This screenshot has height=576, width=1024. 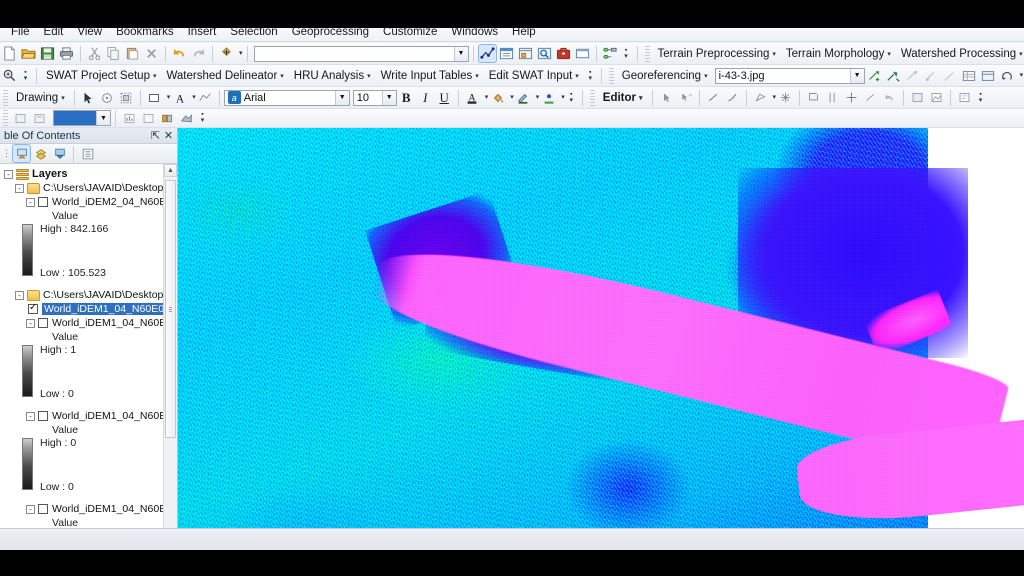 I want to click on menu-hru-analysis: HRU Analysis ▾, so click(x=332, y=76).